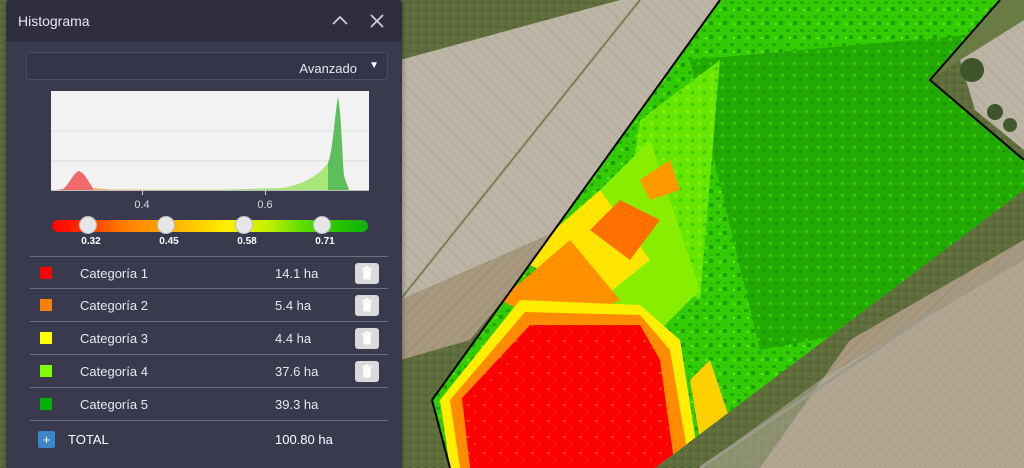  What do you see at coordinates (114, 404) in the screenshot?
I see `category-name: Categoría 5` at bounding box center [114, 404].